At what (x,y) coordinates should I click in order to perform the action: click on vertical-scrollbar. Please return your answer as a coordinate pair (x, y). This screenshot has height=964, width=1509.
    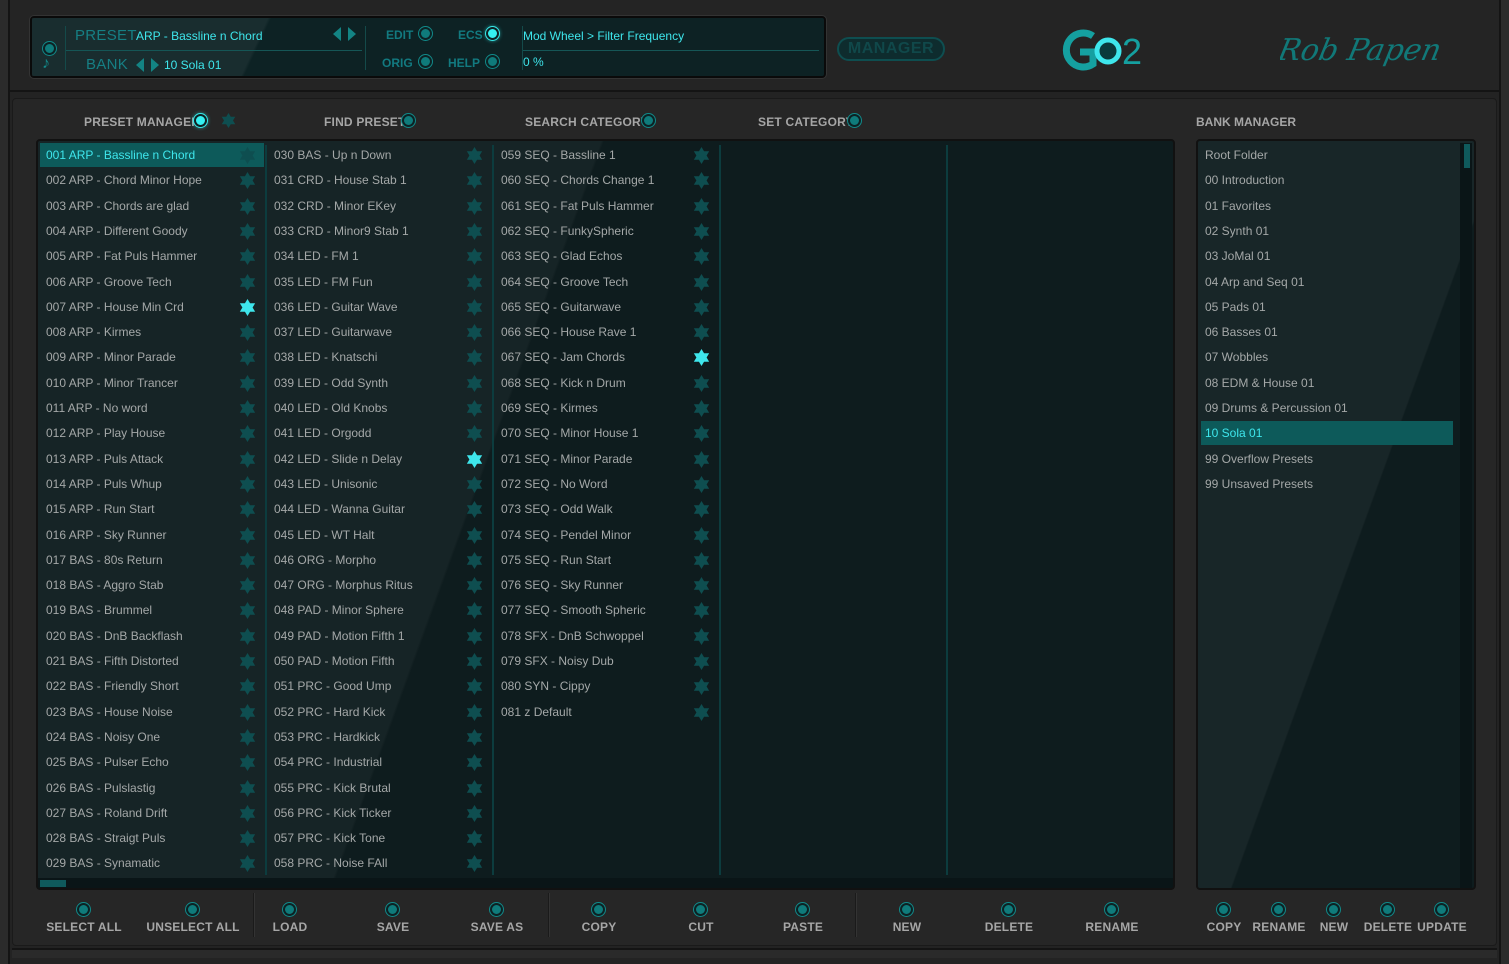
    Looking at the image, I should click on (1466, 515).